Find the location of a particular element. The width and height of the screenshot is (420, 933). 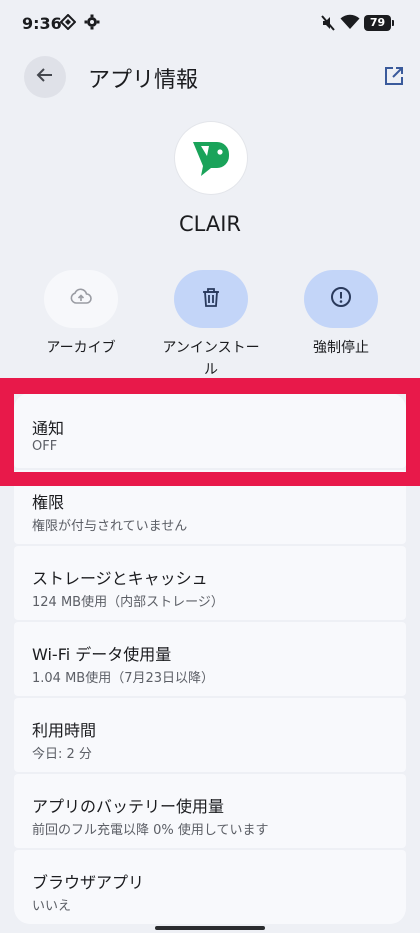

permissions-status: 権限が付与されていません is located at coordinates (110, 526).